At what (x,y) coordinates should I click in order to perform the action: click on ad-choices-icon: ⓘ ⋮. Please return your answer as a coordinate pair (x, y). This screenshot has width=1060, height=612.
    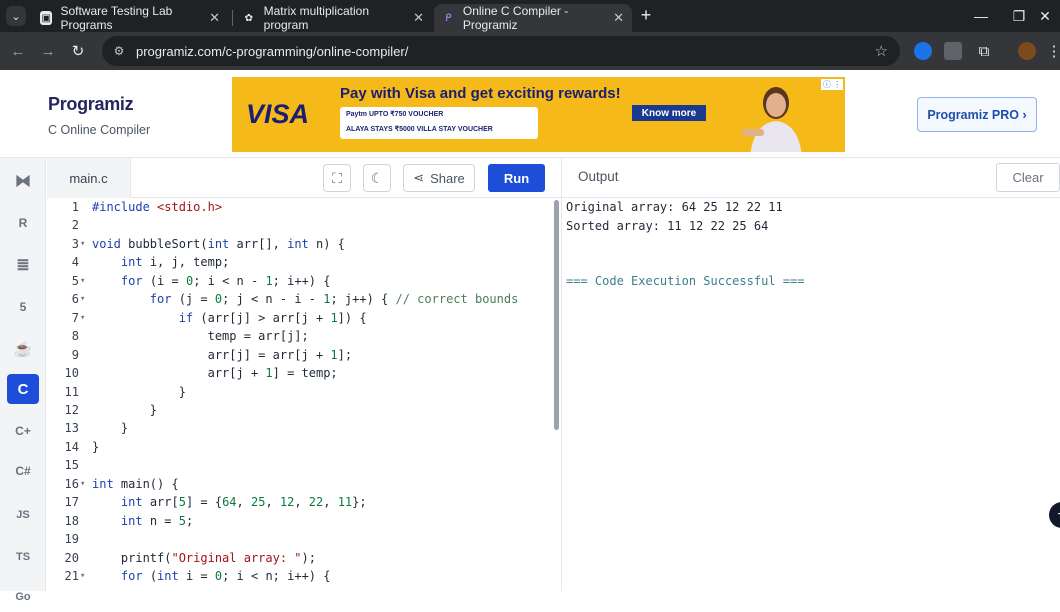
    Looking at the image, I should click on (832, 84).